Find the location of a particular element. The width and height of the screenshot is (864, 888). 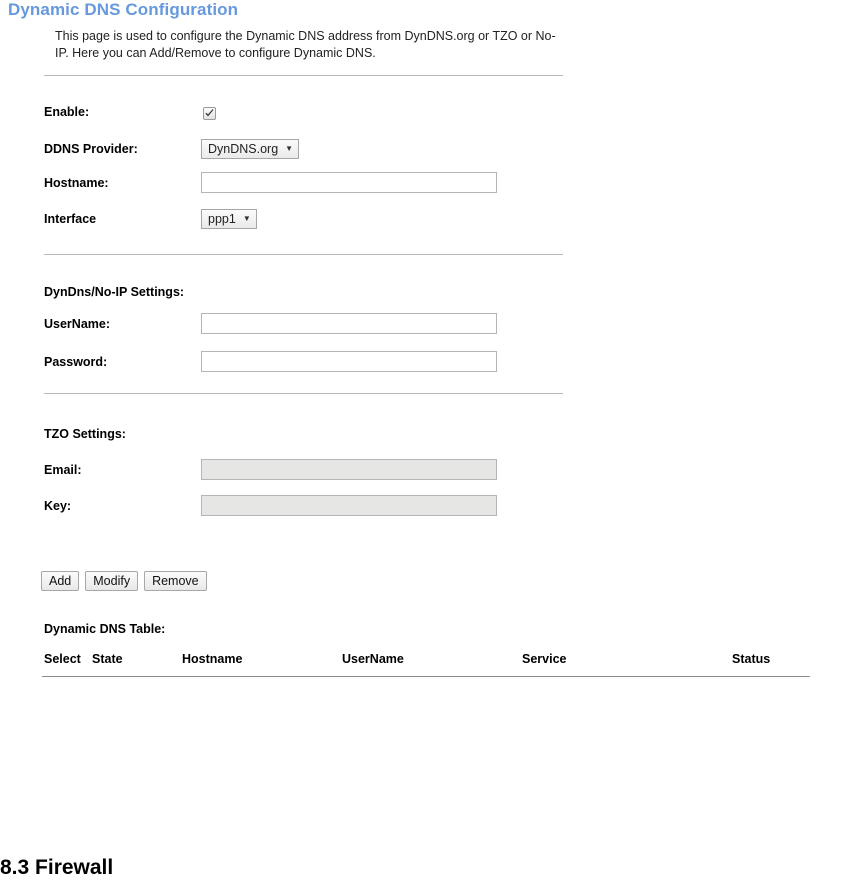

interface-select: ppp1 ▼ is located at coordinates (229, 219).